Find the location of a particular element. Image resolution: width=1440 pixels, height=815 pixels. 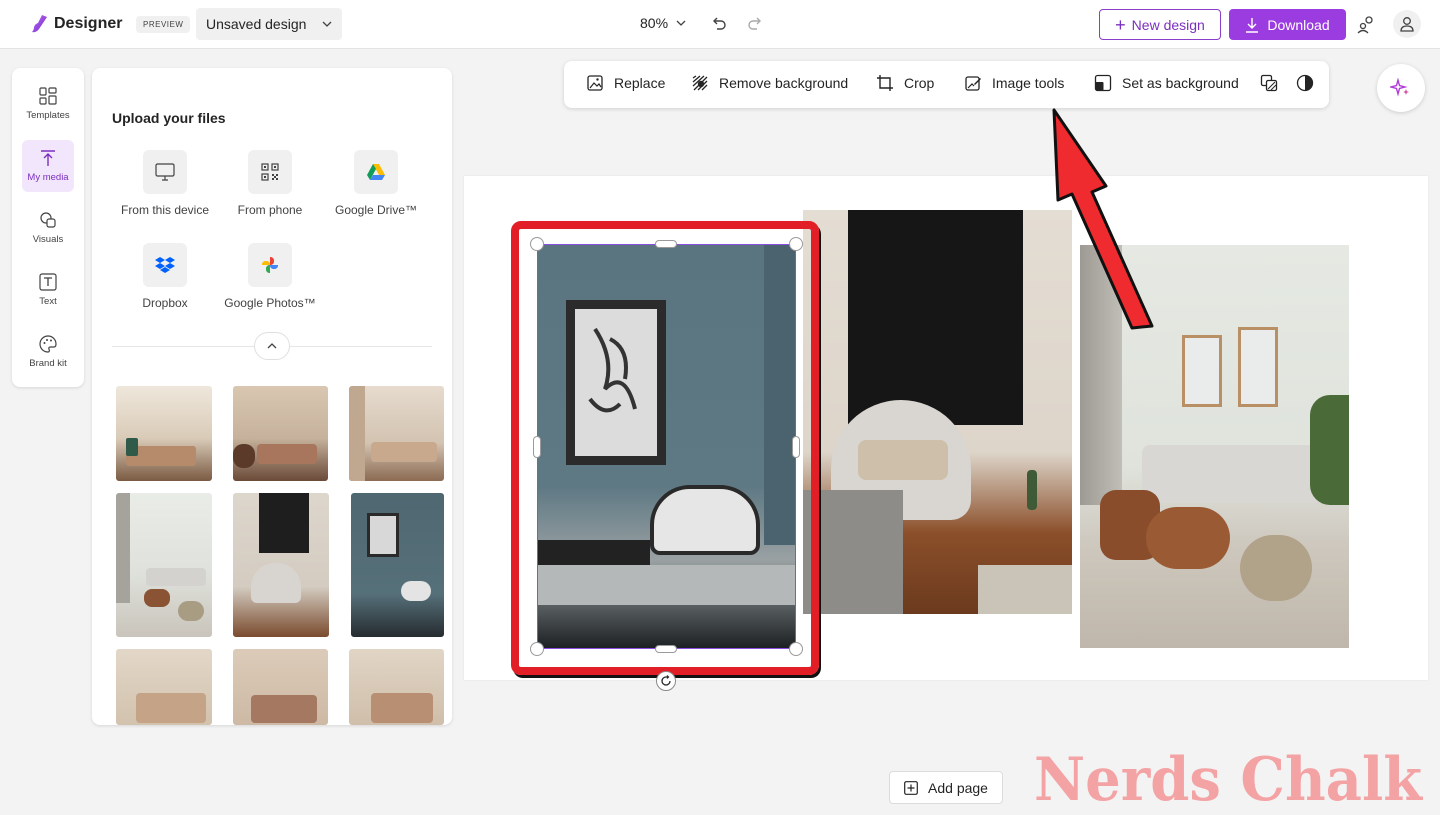

image-tools-button: Image tools is located at coordinates (1014, 83).